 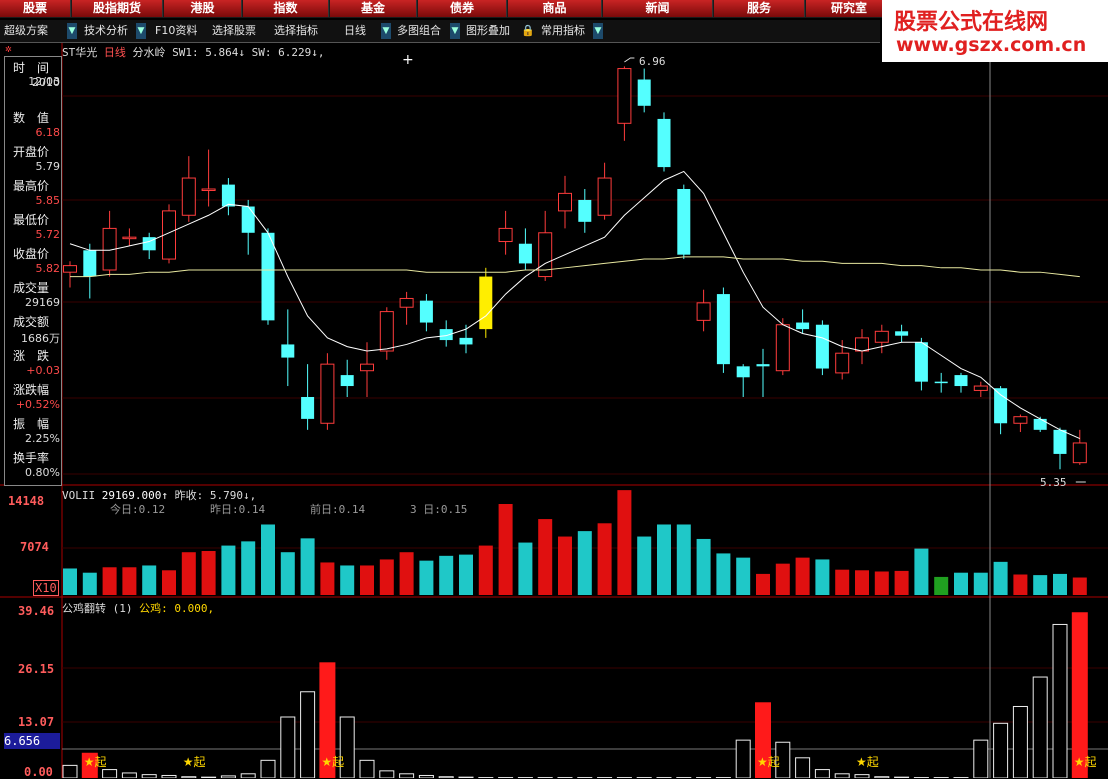 What do you see at coordinates (117, 8) in the screenshot?
I see `nav-item: 股指期货` at bounding box center [117, 8].